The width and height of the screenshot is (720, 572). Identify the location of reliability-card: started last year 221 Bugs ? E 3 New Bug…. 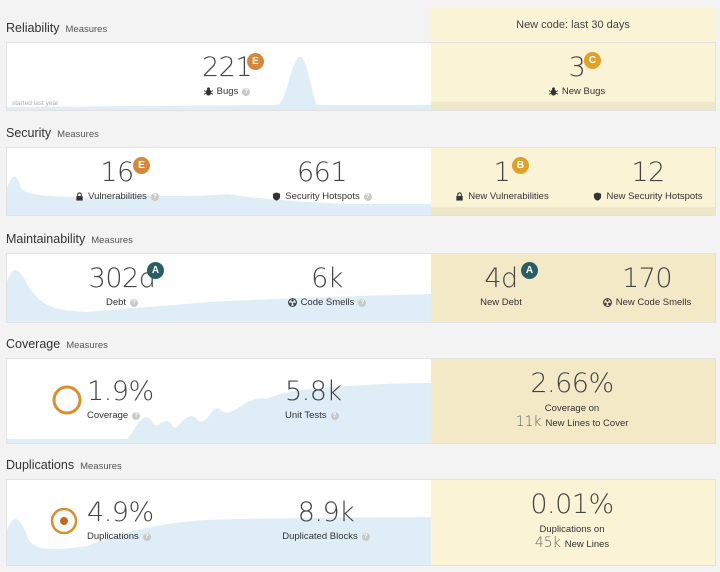
(361, 76).